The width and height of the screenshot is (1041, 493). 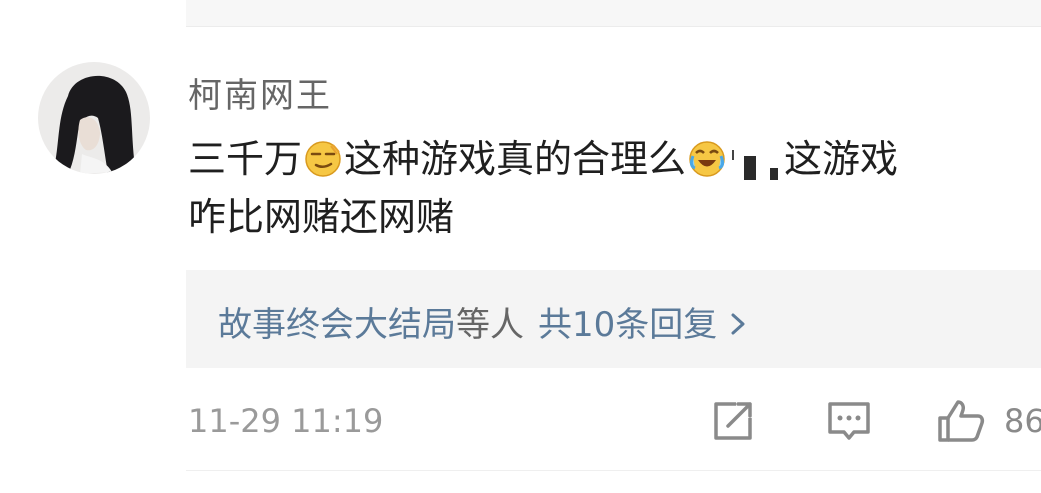 I want to click on chevron-right-icon, so click(x=738, y=324).